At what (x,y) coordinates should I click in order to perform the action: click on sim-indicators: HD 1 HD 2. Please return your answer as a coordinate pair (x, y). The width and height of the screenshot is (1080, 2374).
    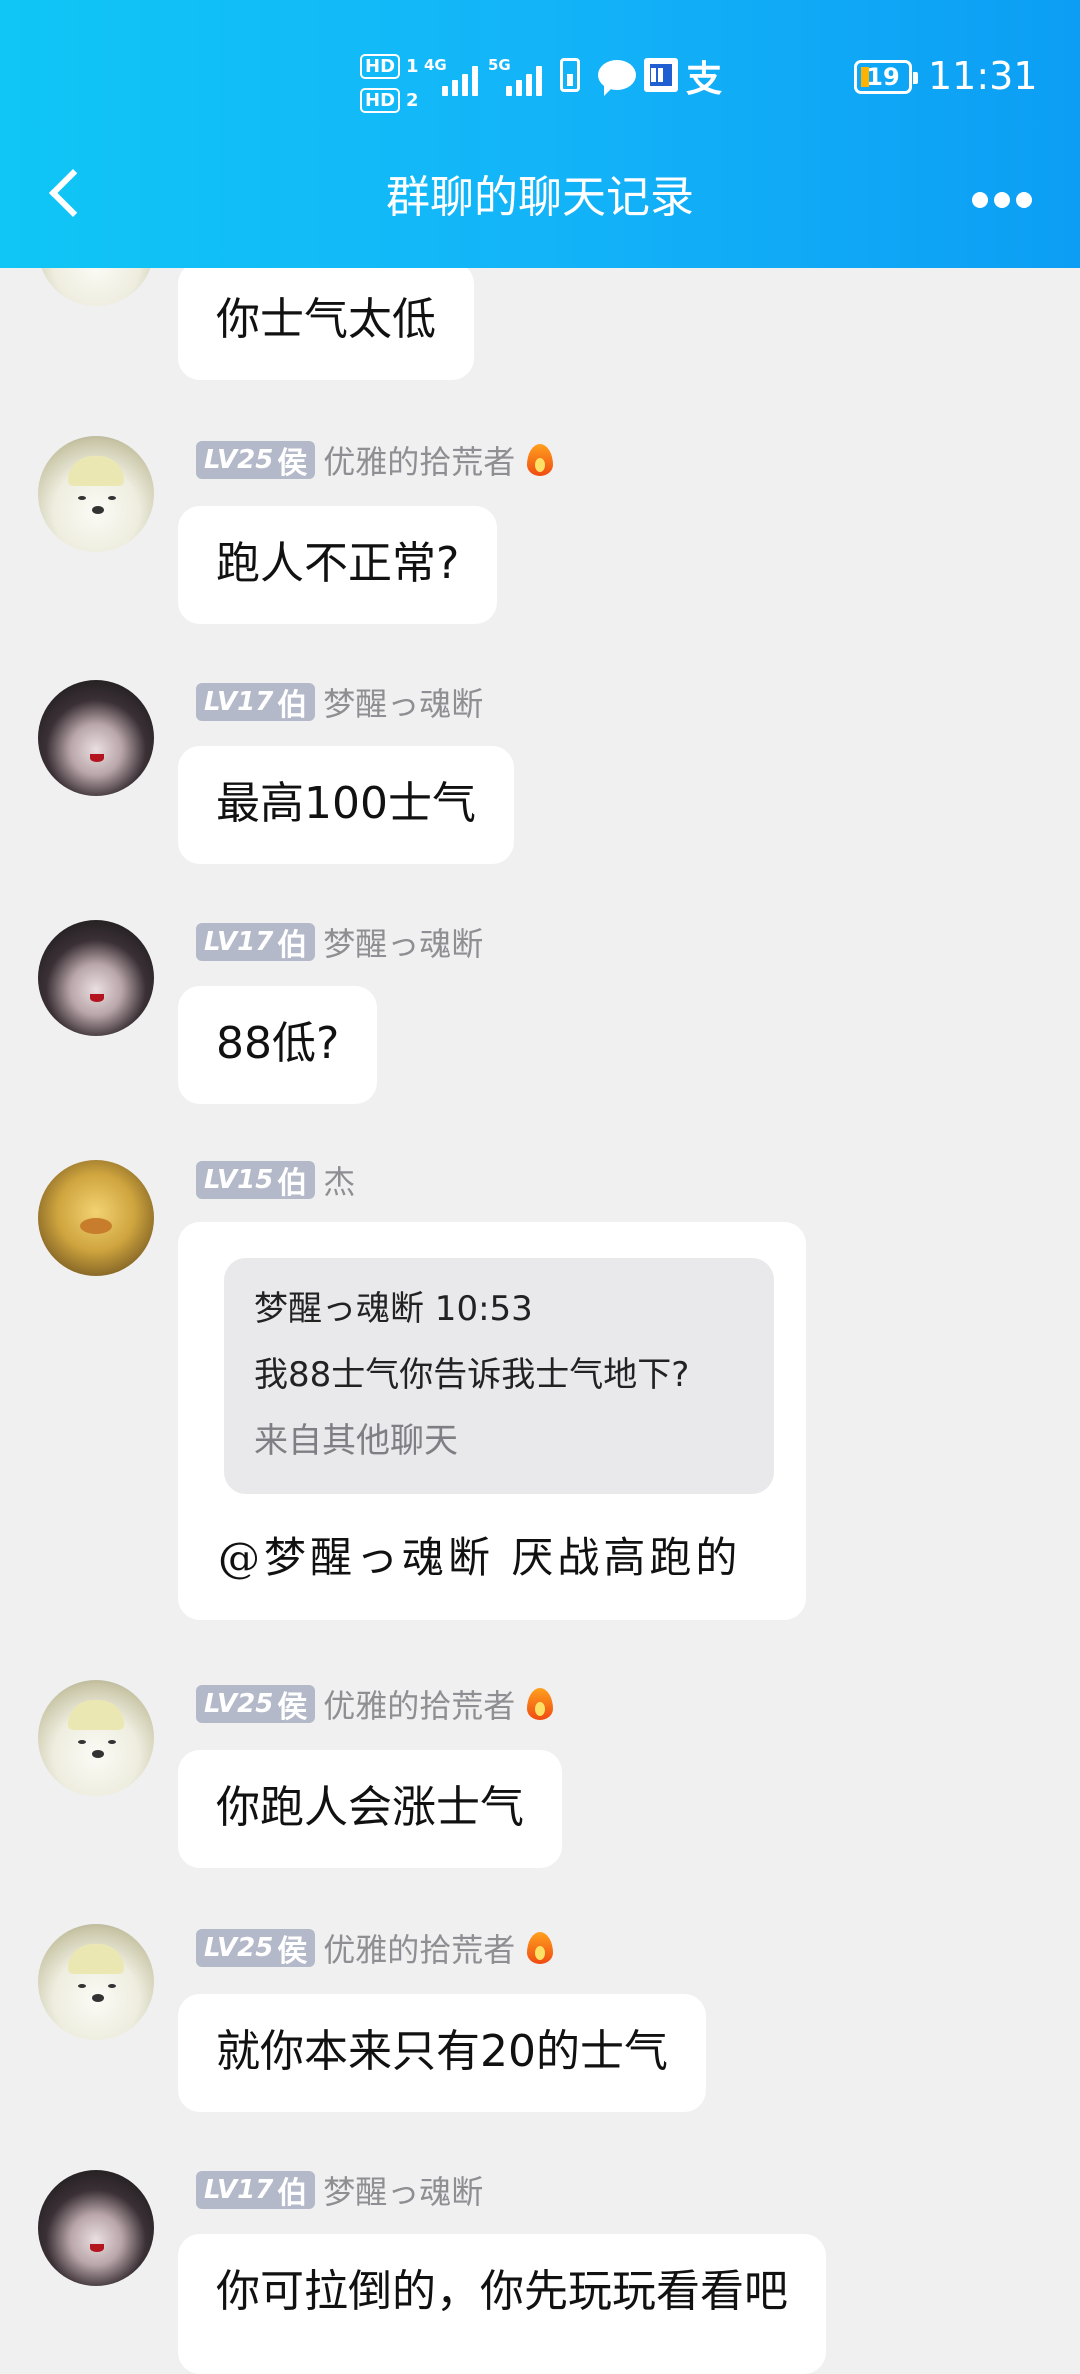
    Looking at the image, I should click on (389, 84).